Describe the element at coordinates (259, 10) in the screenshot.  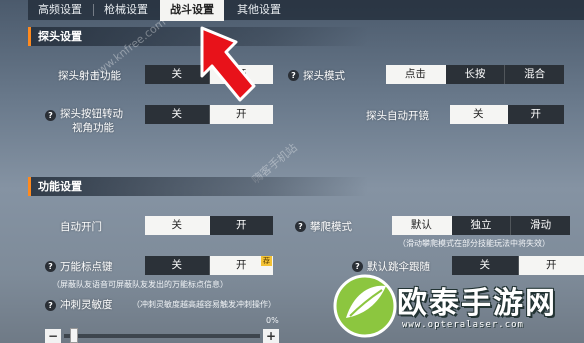
I see `tab-other: 其他设置` at that location.